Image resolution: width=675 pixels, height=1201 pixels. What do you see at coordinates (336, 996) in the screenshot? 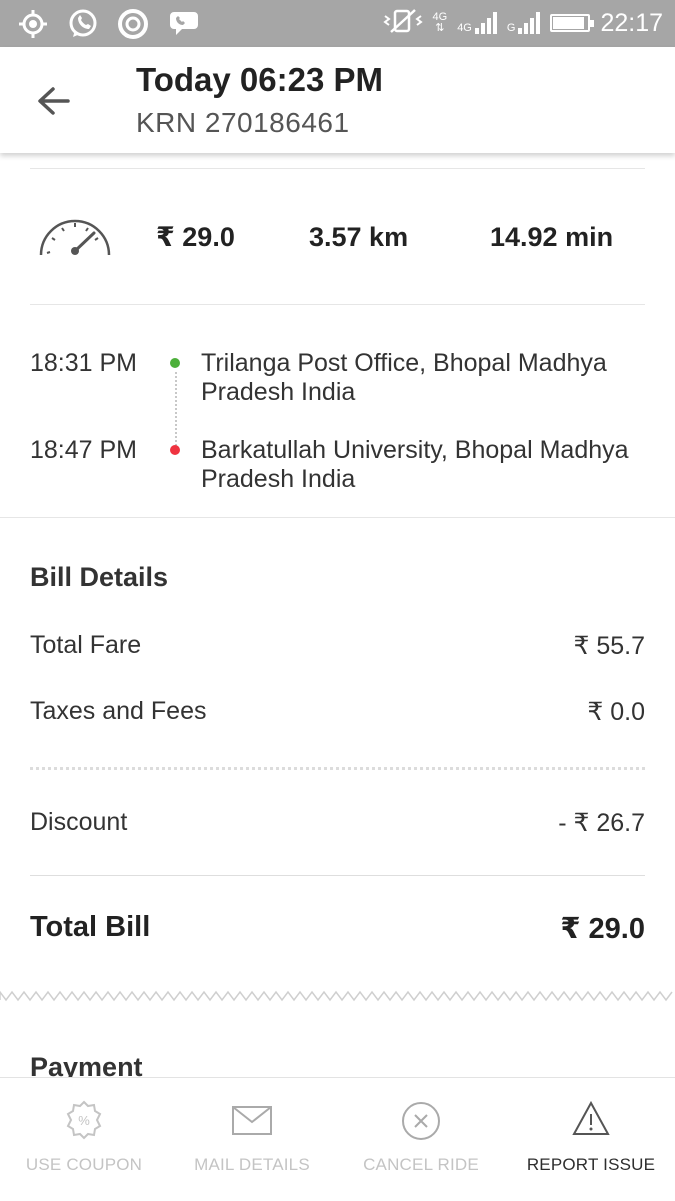
I see `receipt-edge` at bounding box center [336, 996].